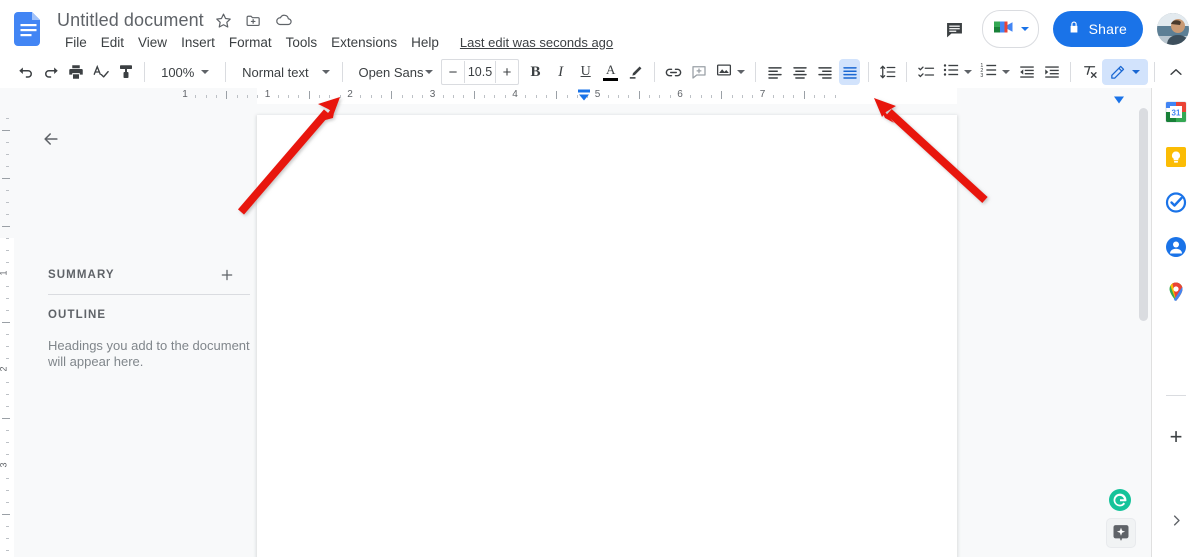 This screenshot has height=557, width=1199. I want to click on font-size-increase-button: +, so click(507, 72).